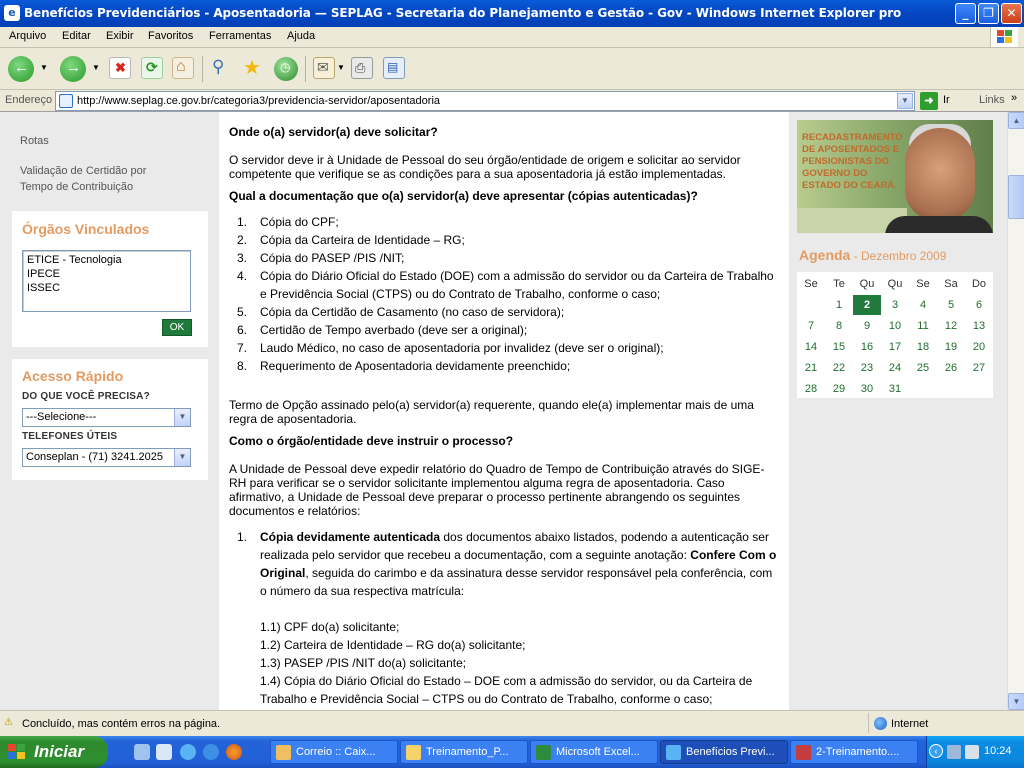 The width and height of the screenshot is (1024, 768). I want to click on menu-editar: Editar, so click(76, 36).